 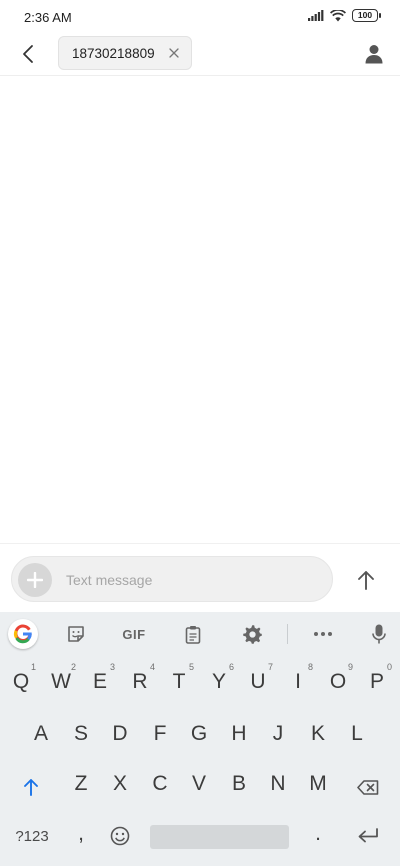 I want to click on key-g: G, so click(x=199, y=734).